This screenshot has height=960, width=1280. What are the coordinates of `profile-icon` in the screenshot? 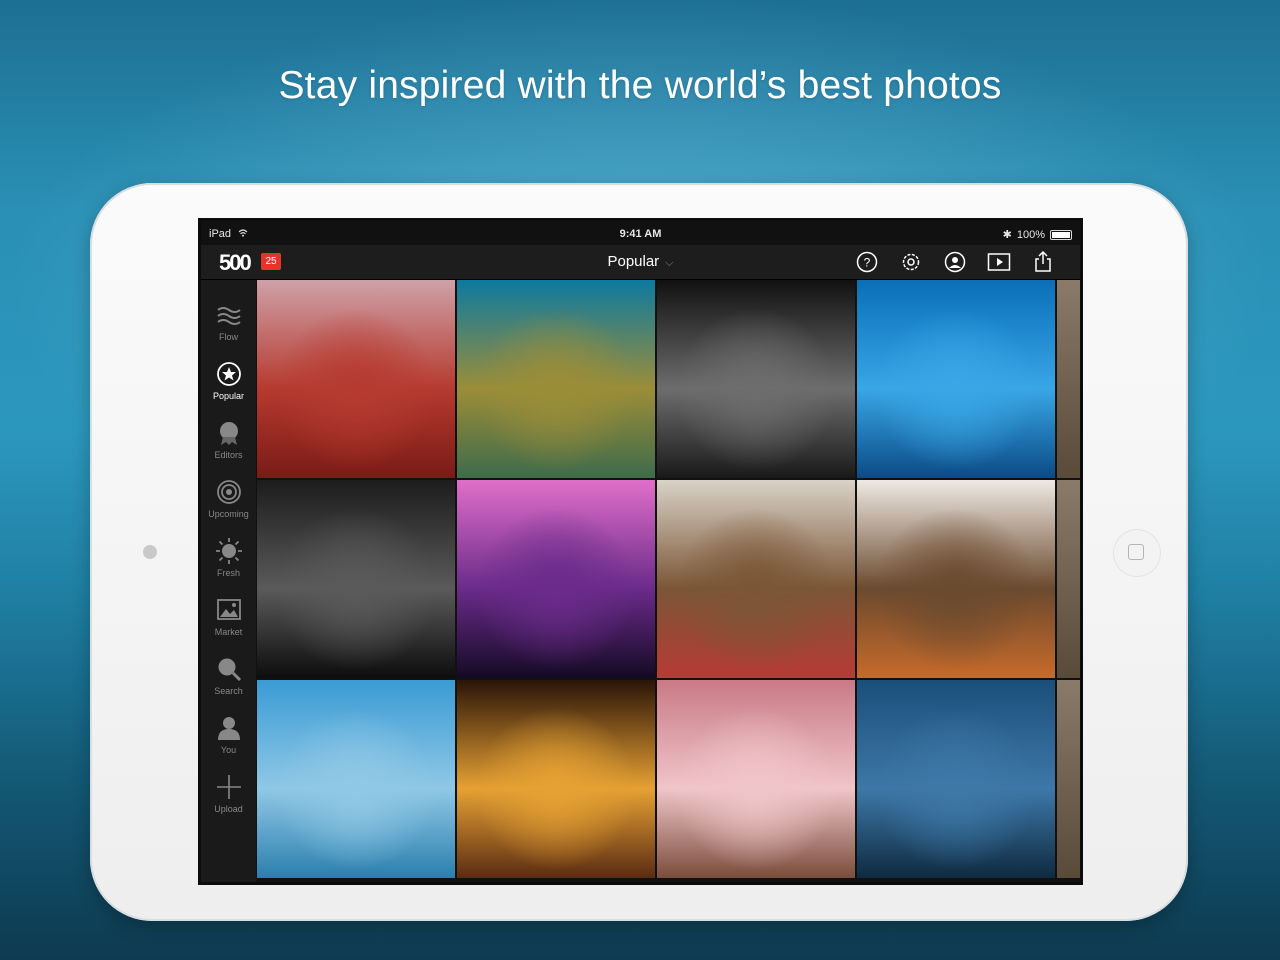 It's located at (955, 262).